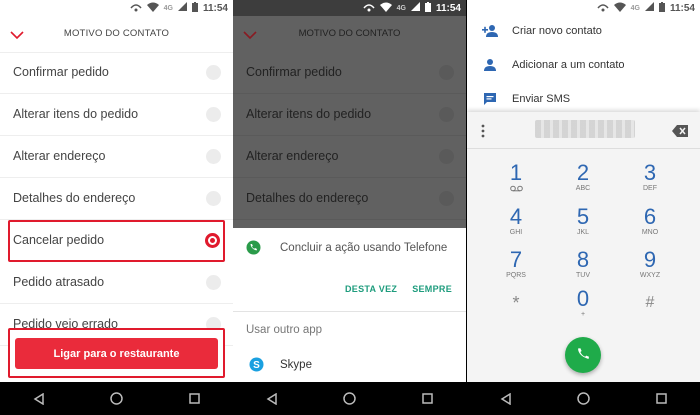 The image size is (700, 415). I want to click on key-digit: 6, so click(650, 216).